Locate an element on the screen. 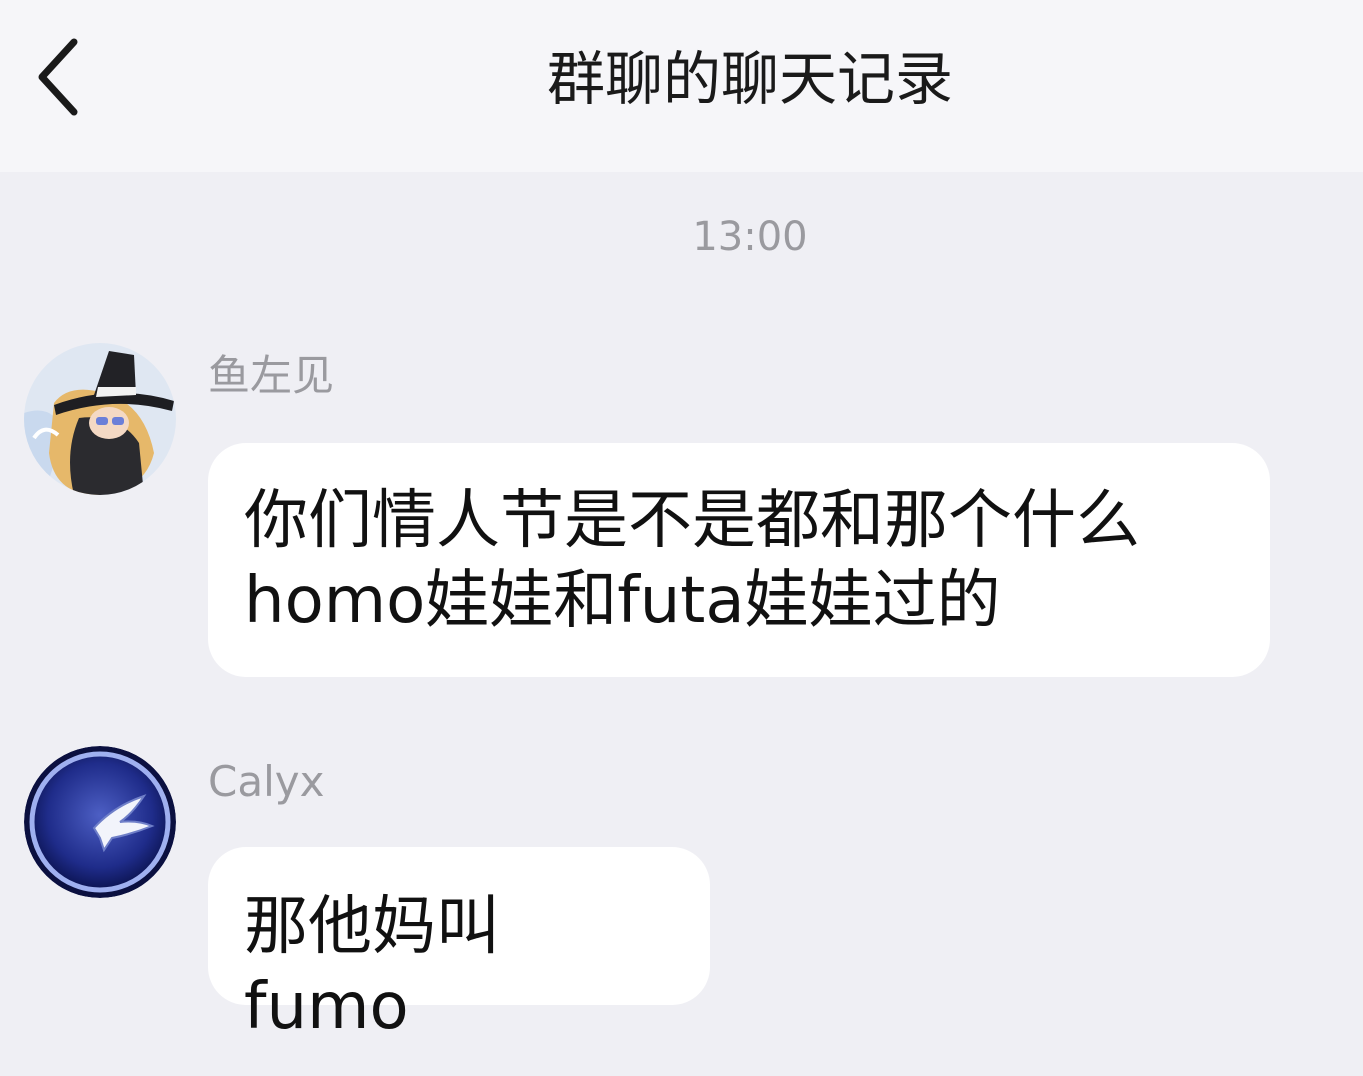 The image size is (1363, 1076). witch-character-avatar-image is located at coordinates (100, 419).